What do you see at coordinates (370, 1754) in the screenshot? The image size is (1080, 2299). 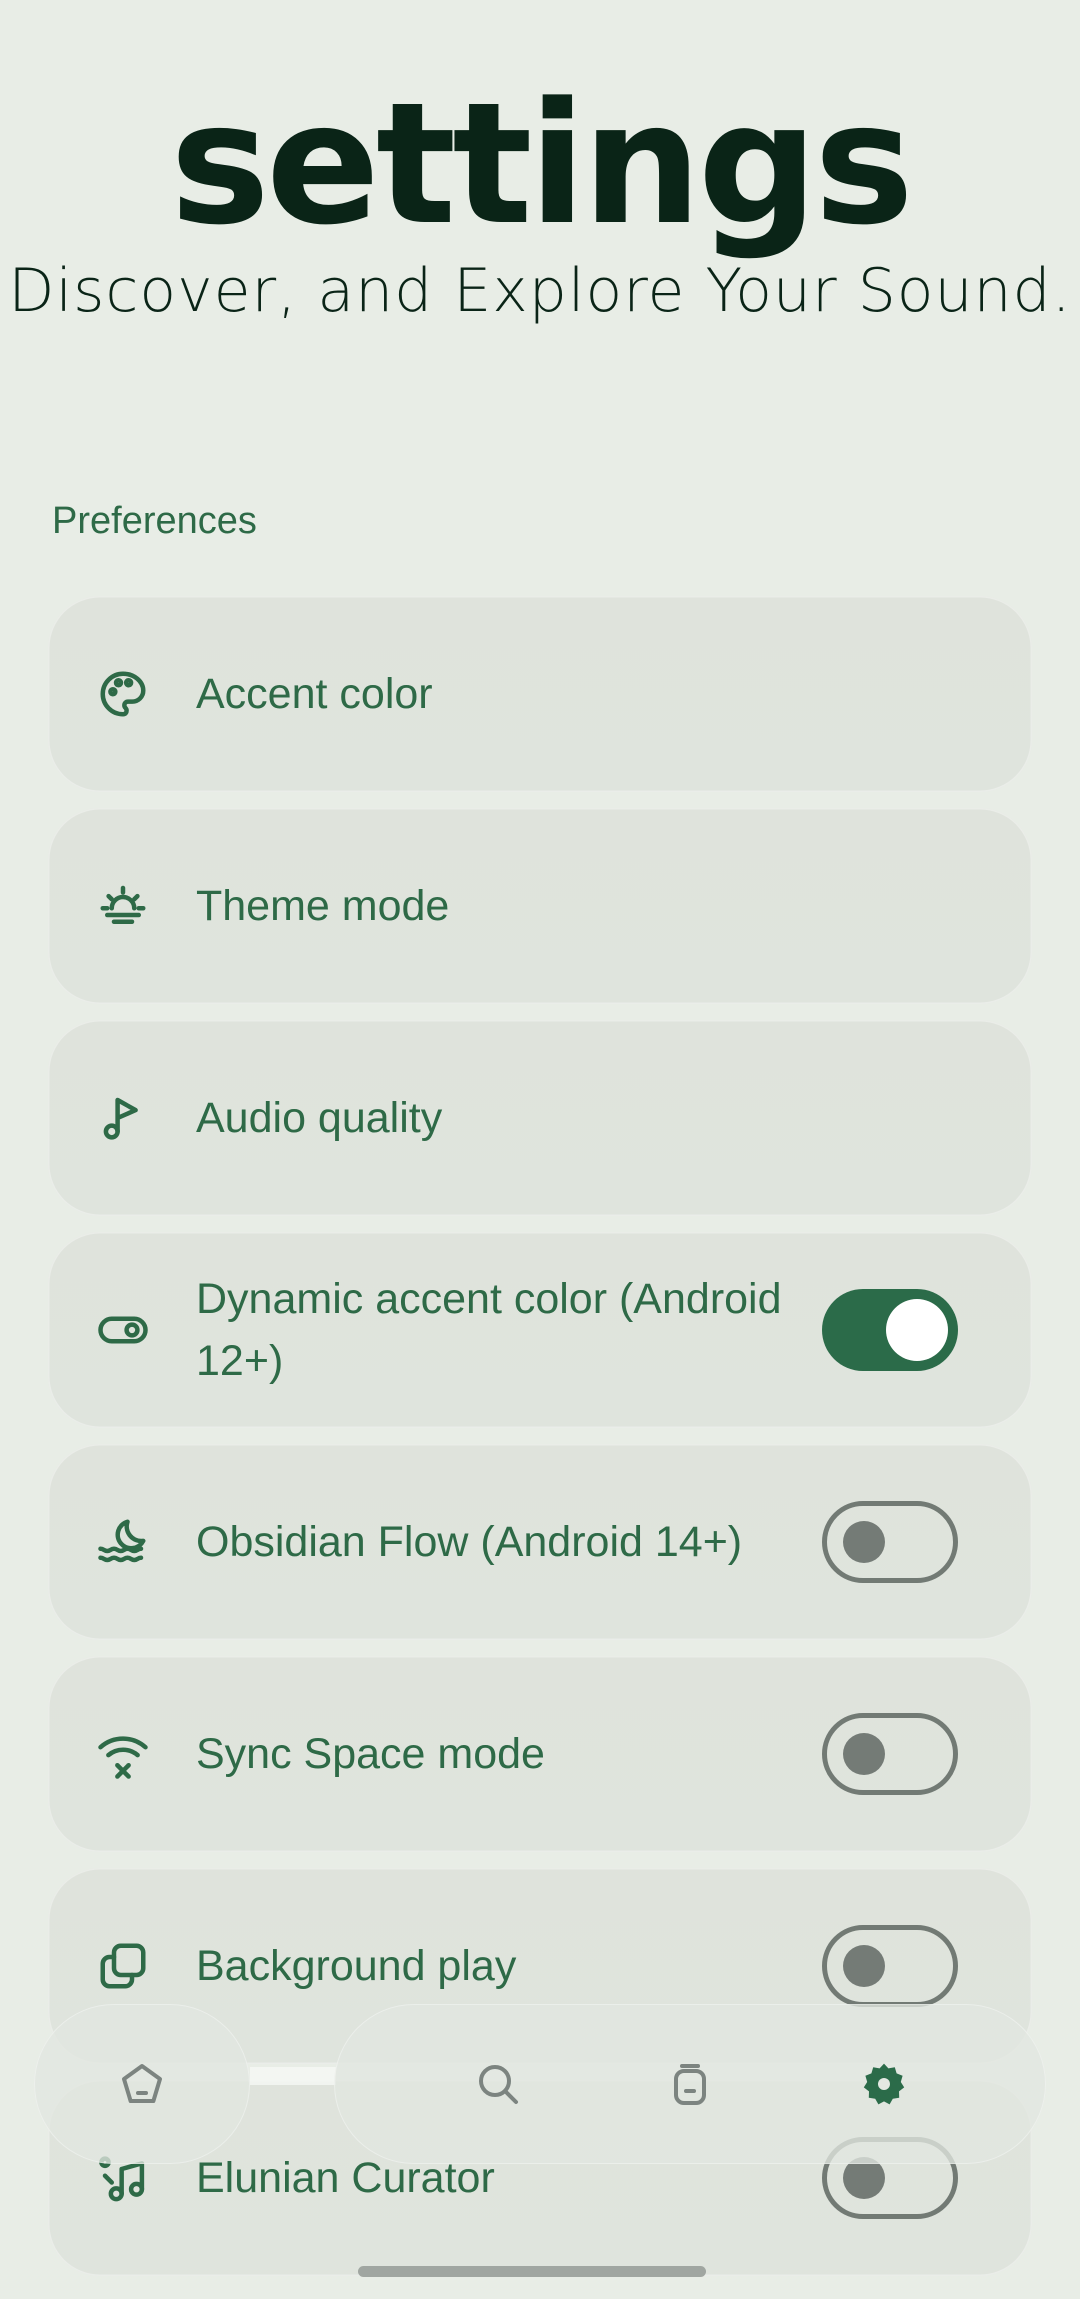 I see `setting-label: Sync Space mode` at bounding box center [370, 1754].